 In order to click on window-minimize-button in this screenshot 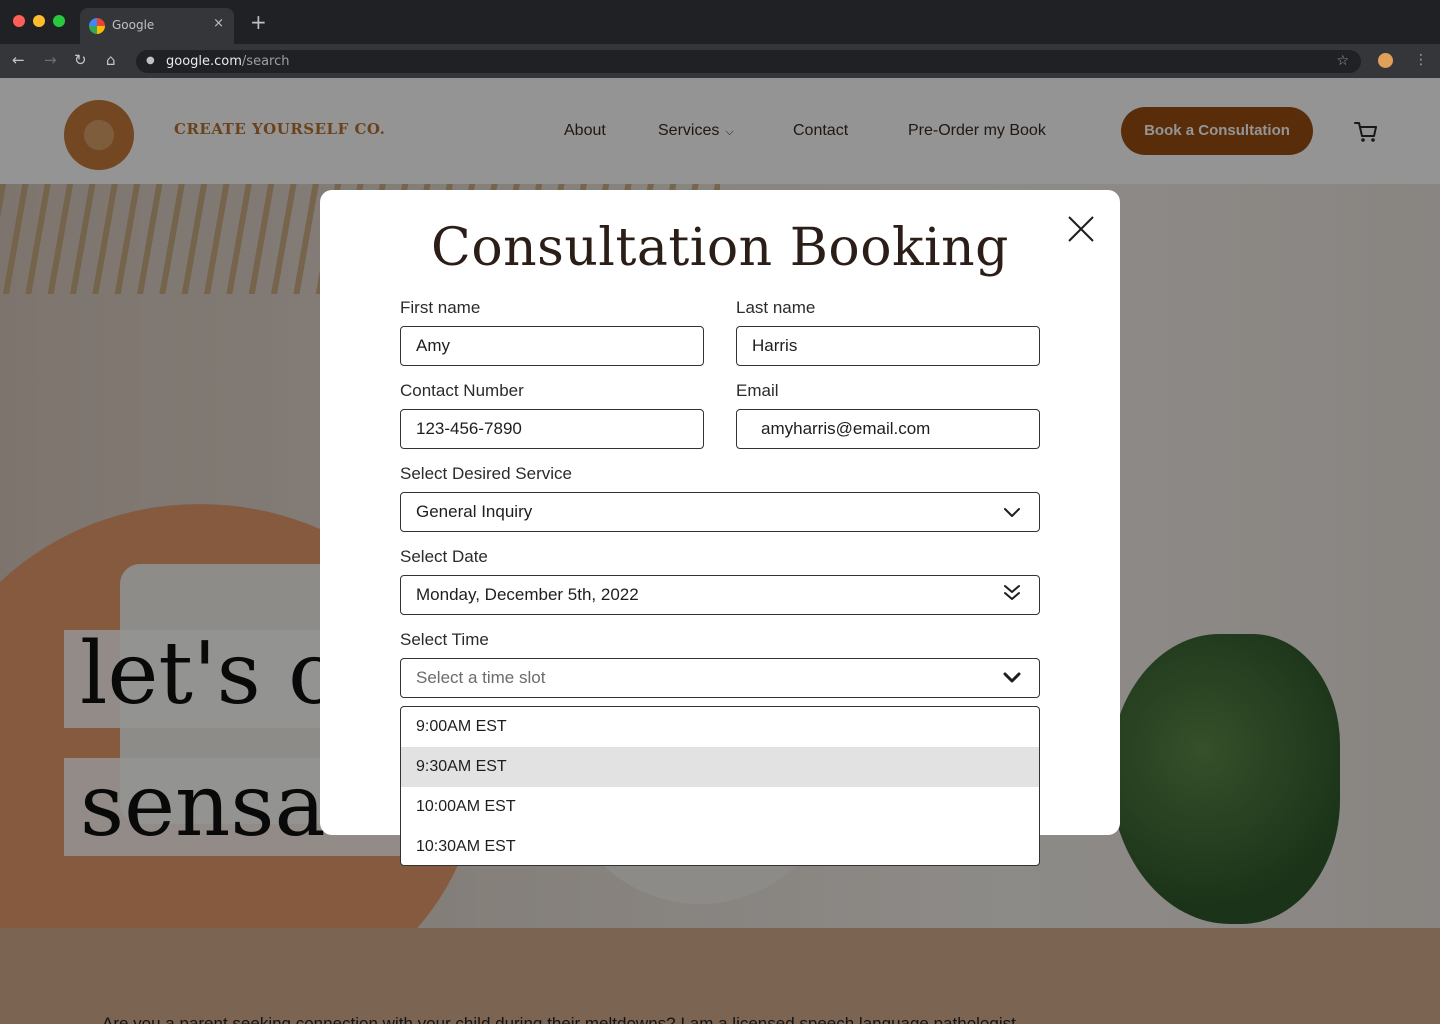, I will do `click(39, 21)`.